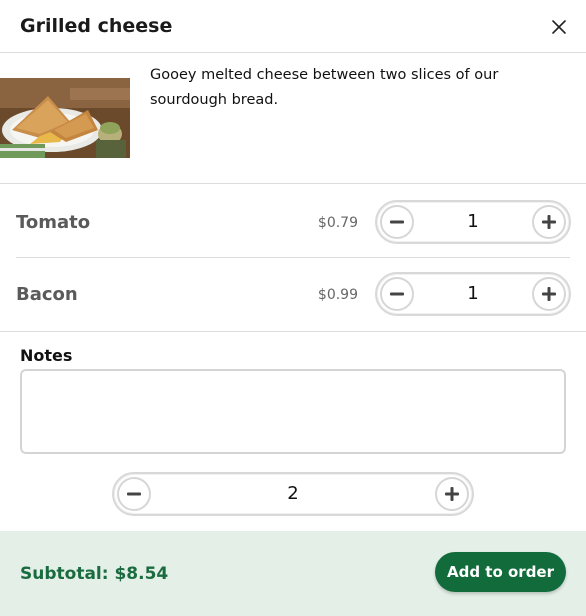  Describe the element at coordinates (293, 26) in the screenshot. I see `dialog-header: Grilled cheese` at that location.